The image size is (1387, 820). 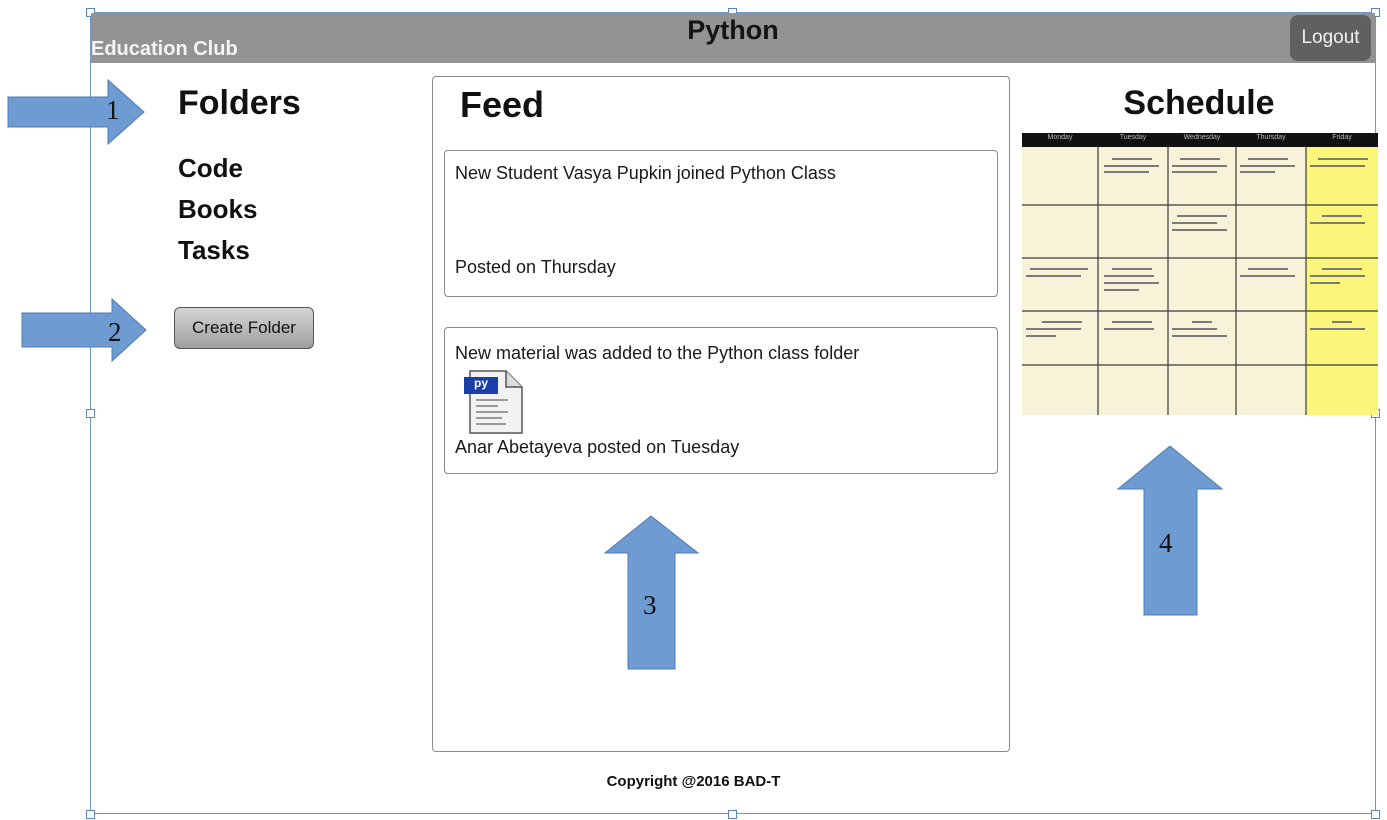 What do you see at coordinates (1166, 543) in the screenshot?
I see `annotation-number: 4` at bounding box center [1166, 543].